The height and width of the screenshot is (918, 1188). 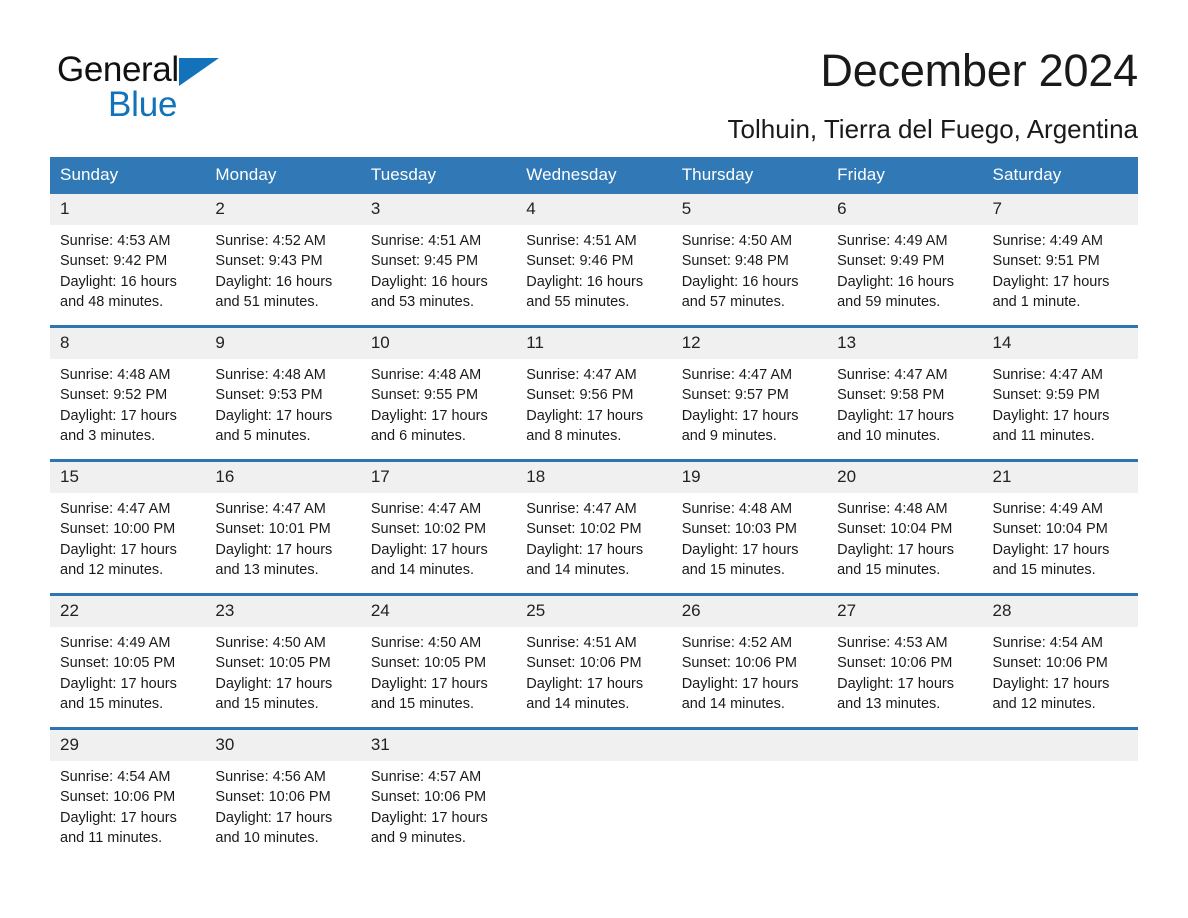 What do you see at coordinates (270, 777) in the screenshot?
I see `sunrise-text: Sunrise: 4:56 AM` at bounding box center [270, 777].